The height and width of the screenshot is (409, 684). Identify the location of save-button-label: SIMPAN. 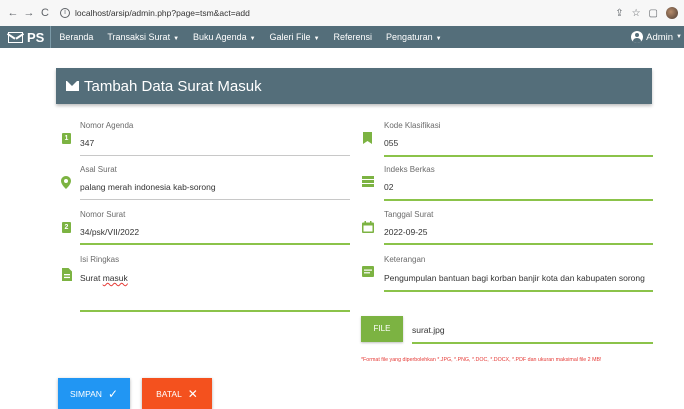
(85, 393).